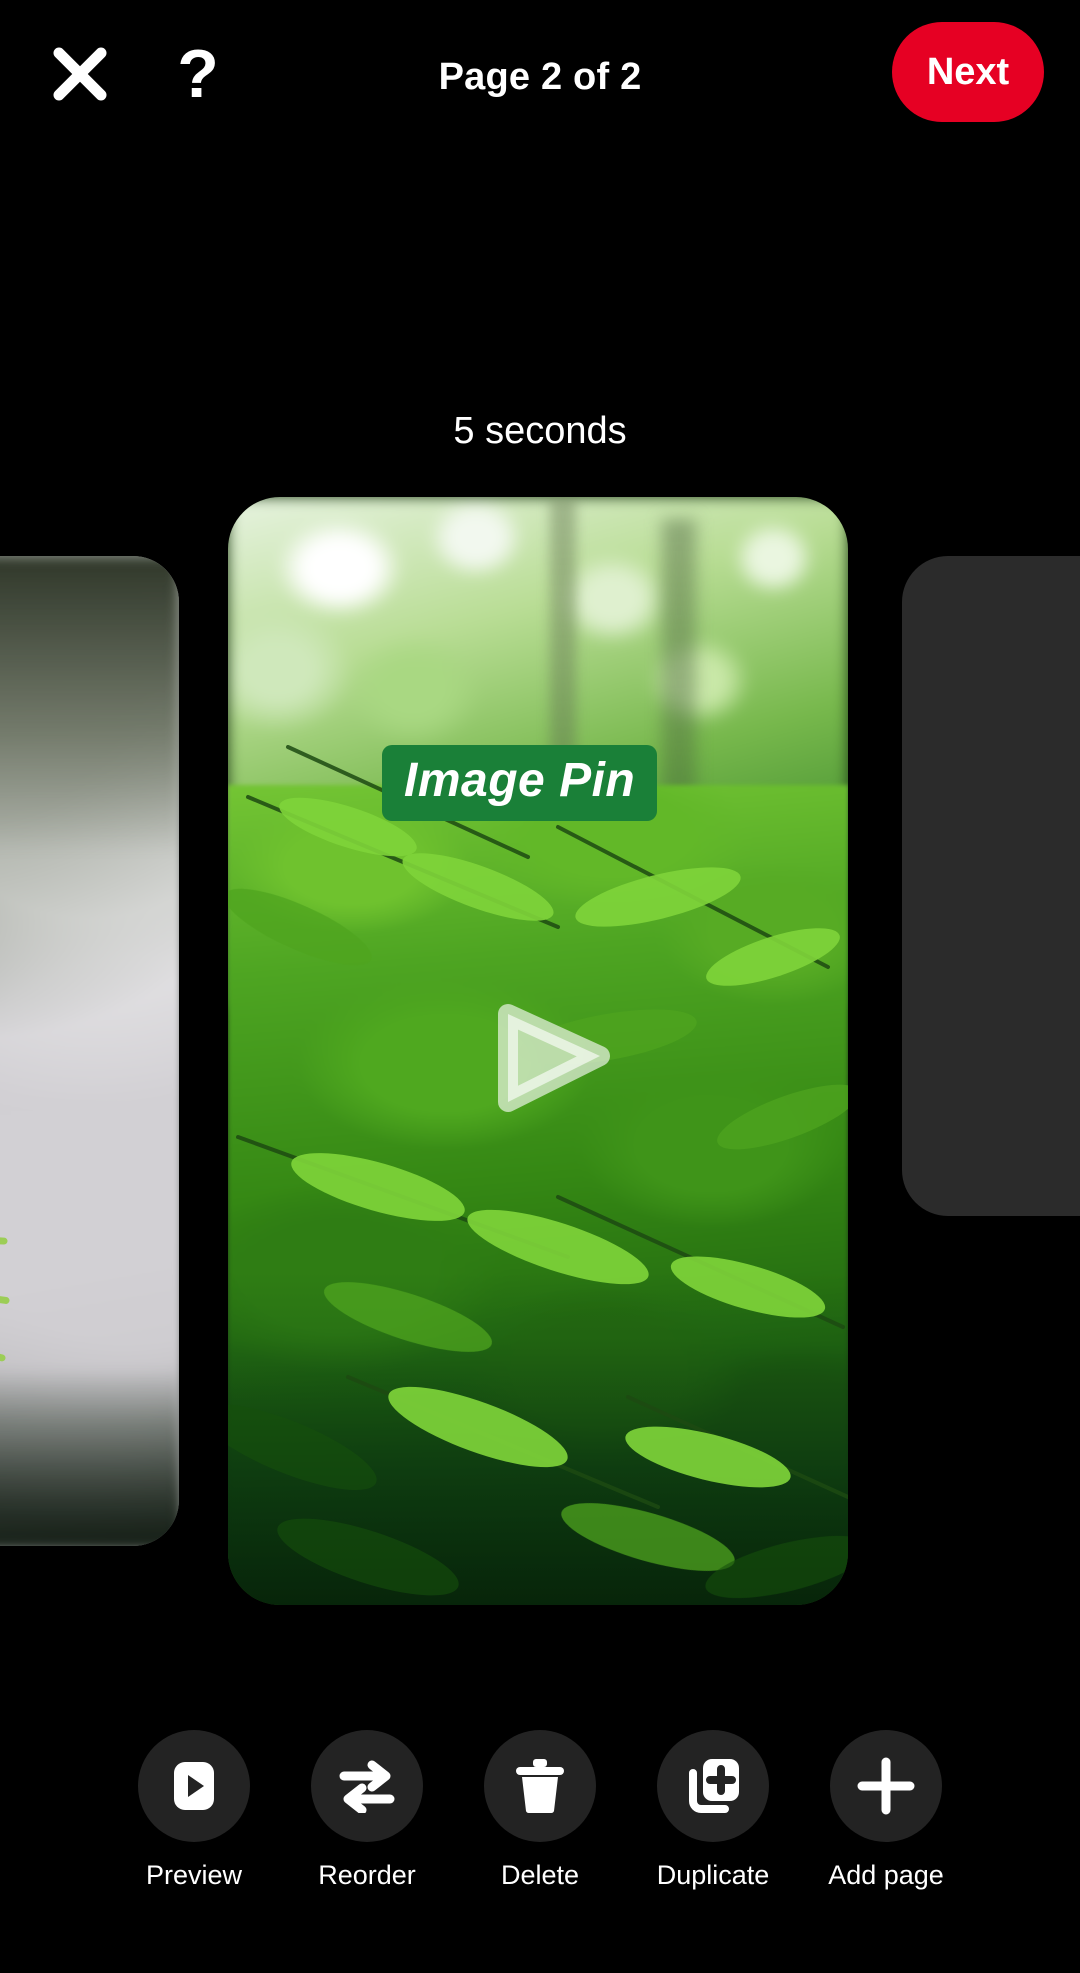  Describe the element at coordinates (713, 1875) in the screenshot. I see `duplicate-button-label: Duplicate` at that location.